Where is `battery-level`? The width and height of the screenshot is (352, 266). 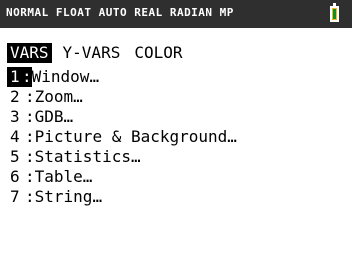
battery-level is located at coordinates (334, 14).